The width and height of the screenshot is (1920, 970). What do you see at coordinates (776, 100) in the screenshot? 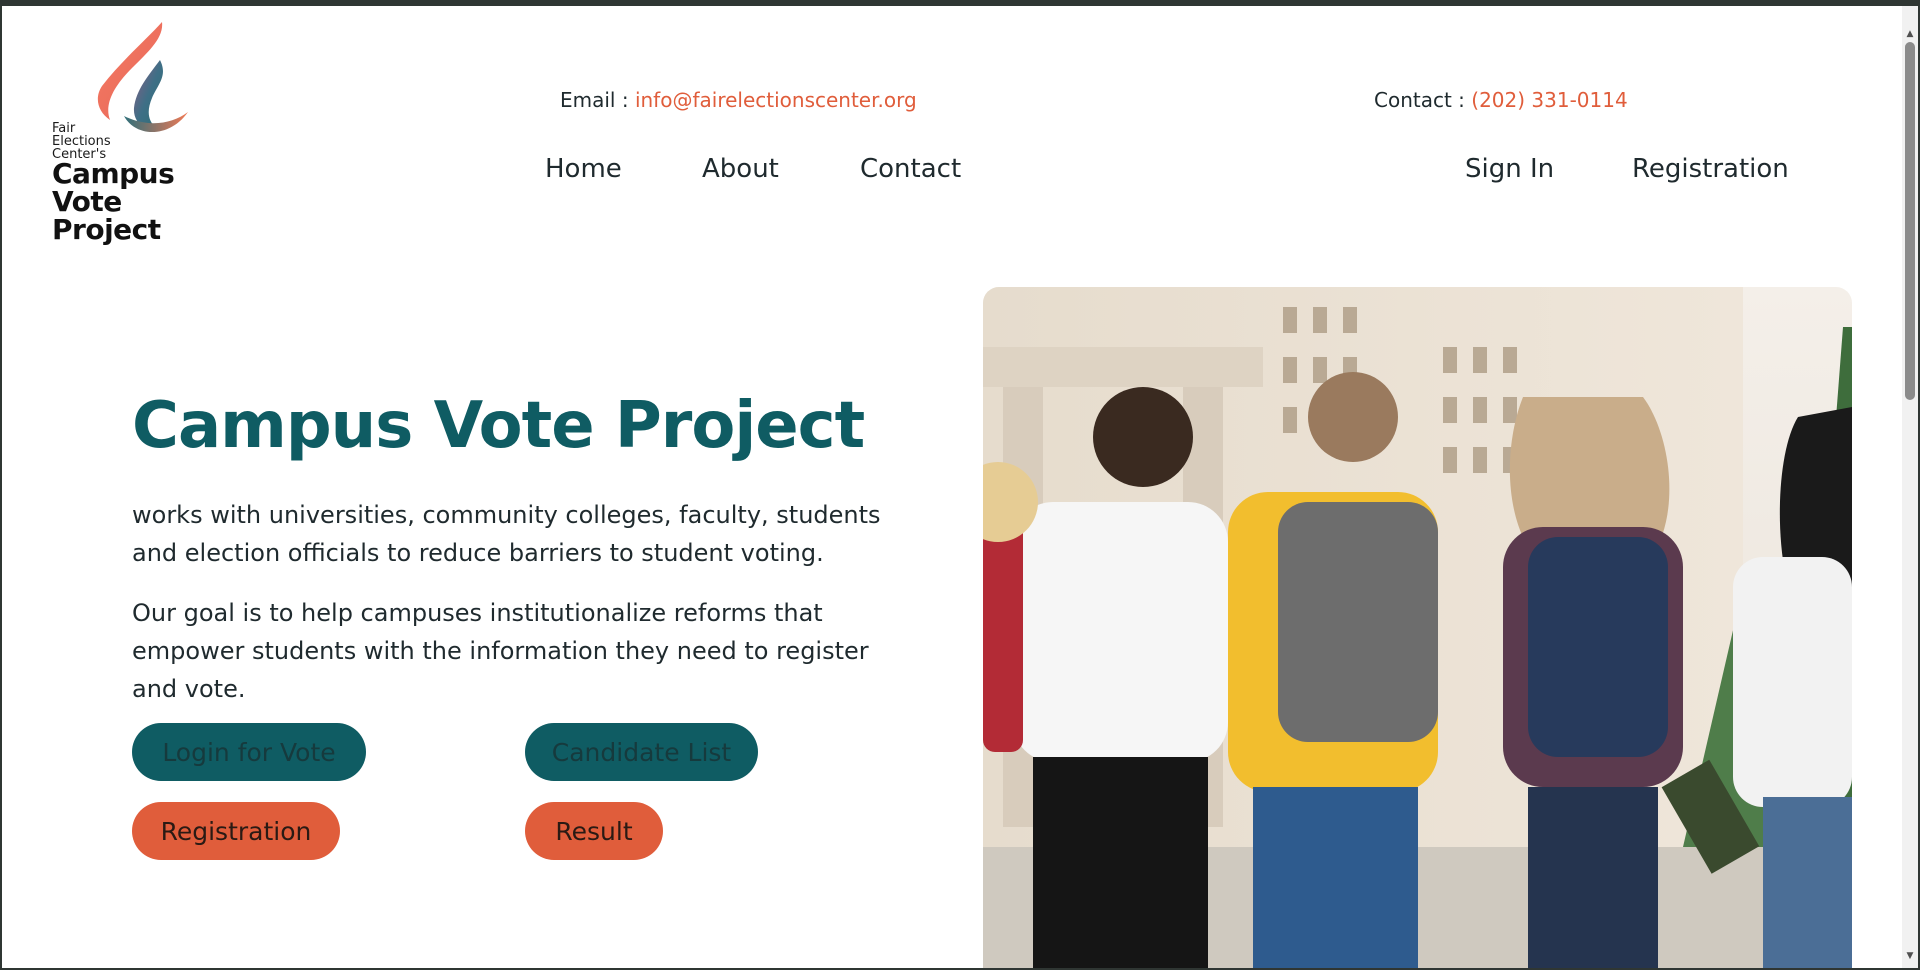
I see `email-link: info@fairelectionscenter.org` at bounding box center [776, 100].